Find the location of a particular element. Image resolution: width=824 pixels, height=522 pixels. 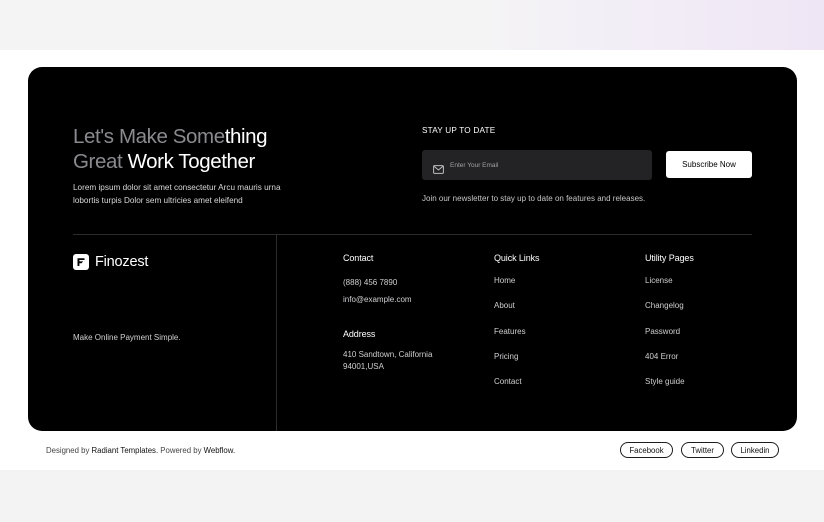

footer-headline: Let's Make Something Great Work Together is located at coordinates (170, 149).